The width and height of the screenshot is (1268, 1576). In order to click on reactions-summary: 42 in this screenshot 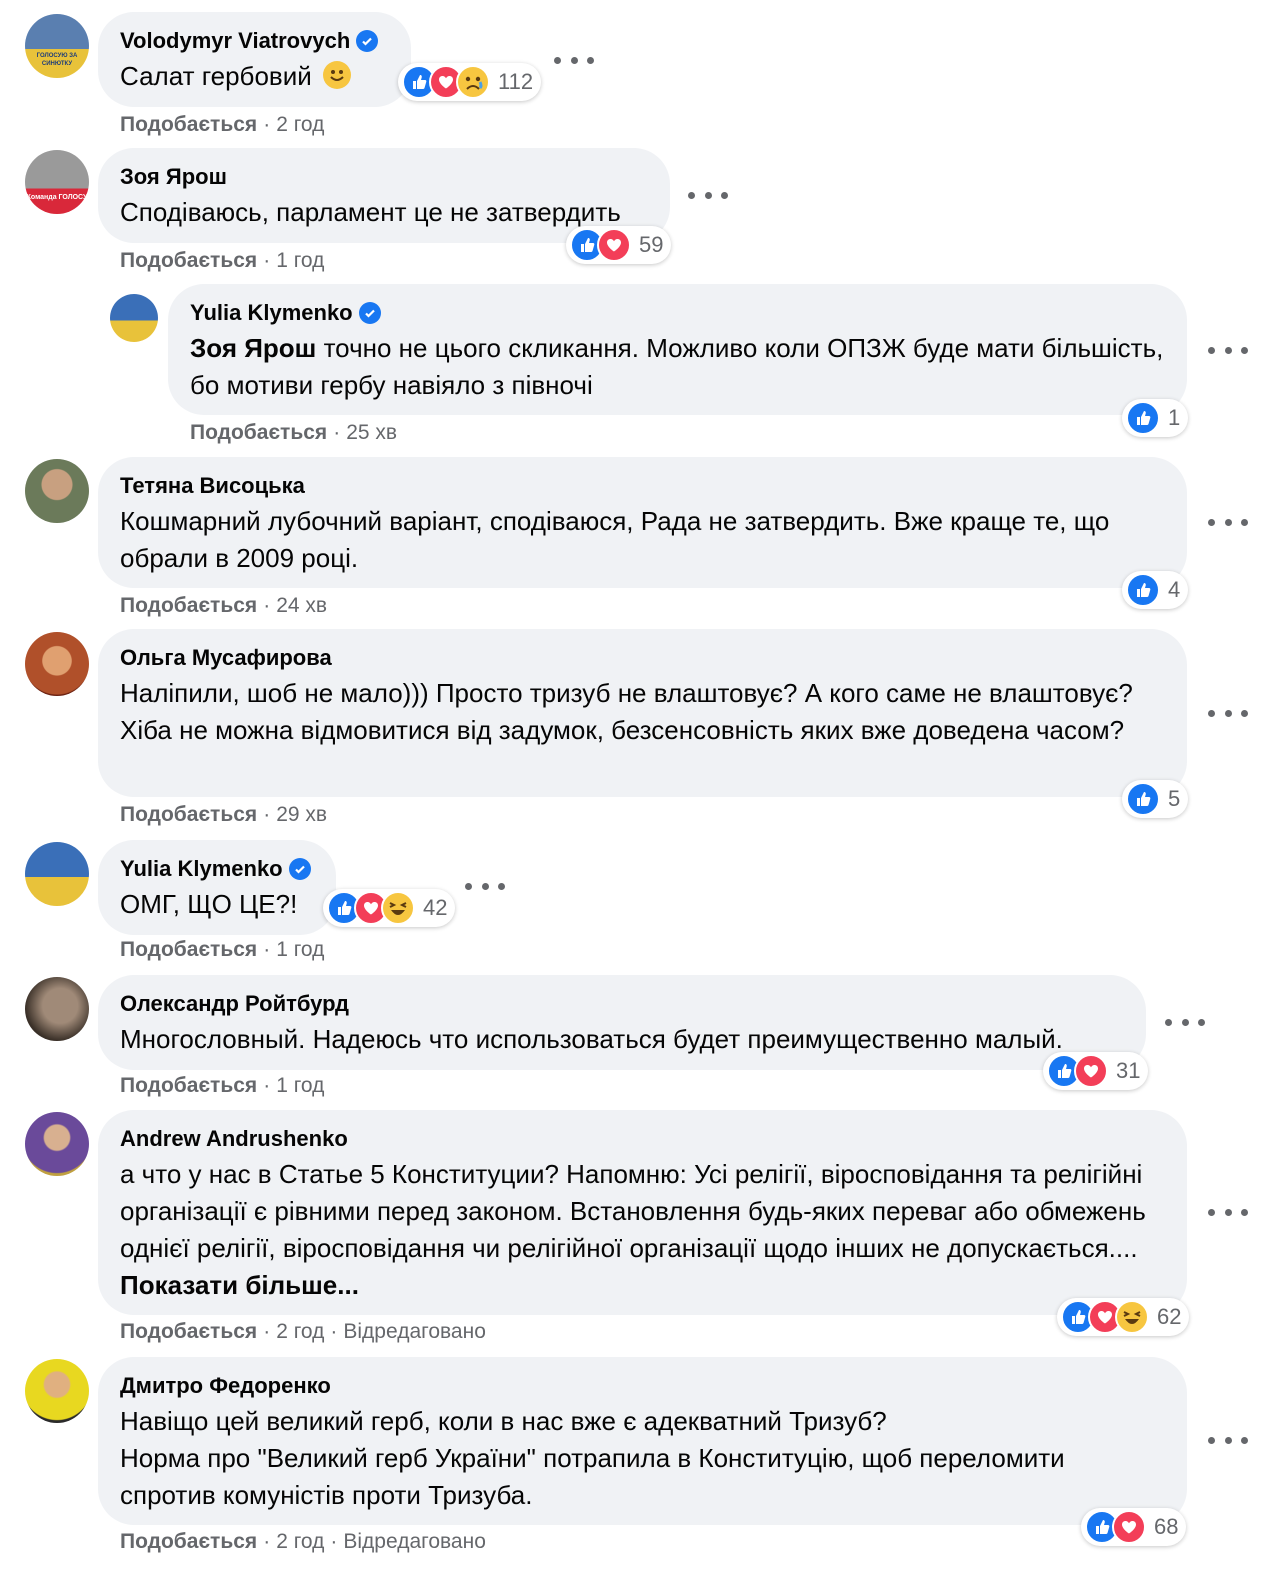, I will do `click(389, 908)`.